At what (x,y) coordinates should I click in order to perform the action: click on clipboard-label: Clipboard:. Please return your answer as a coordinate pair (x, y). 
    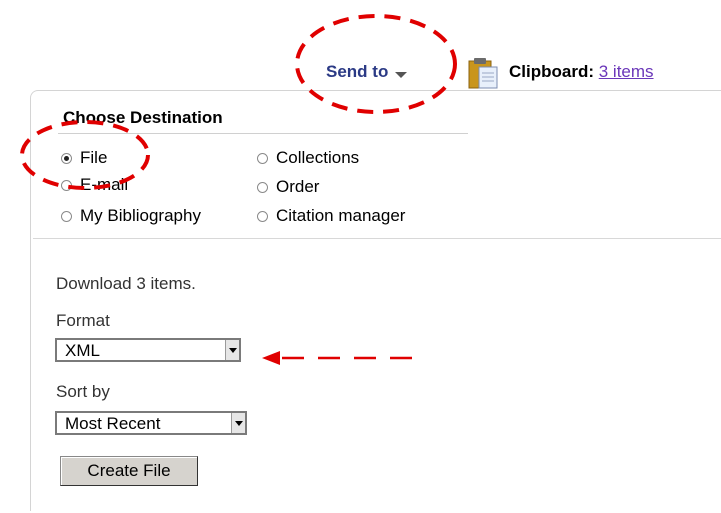
    Looking at the image, I should click on (551, 71).